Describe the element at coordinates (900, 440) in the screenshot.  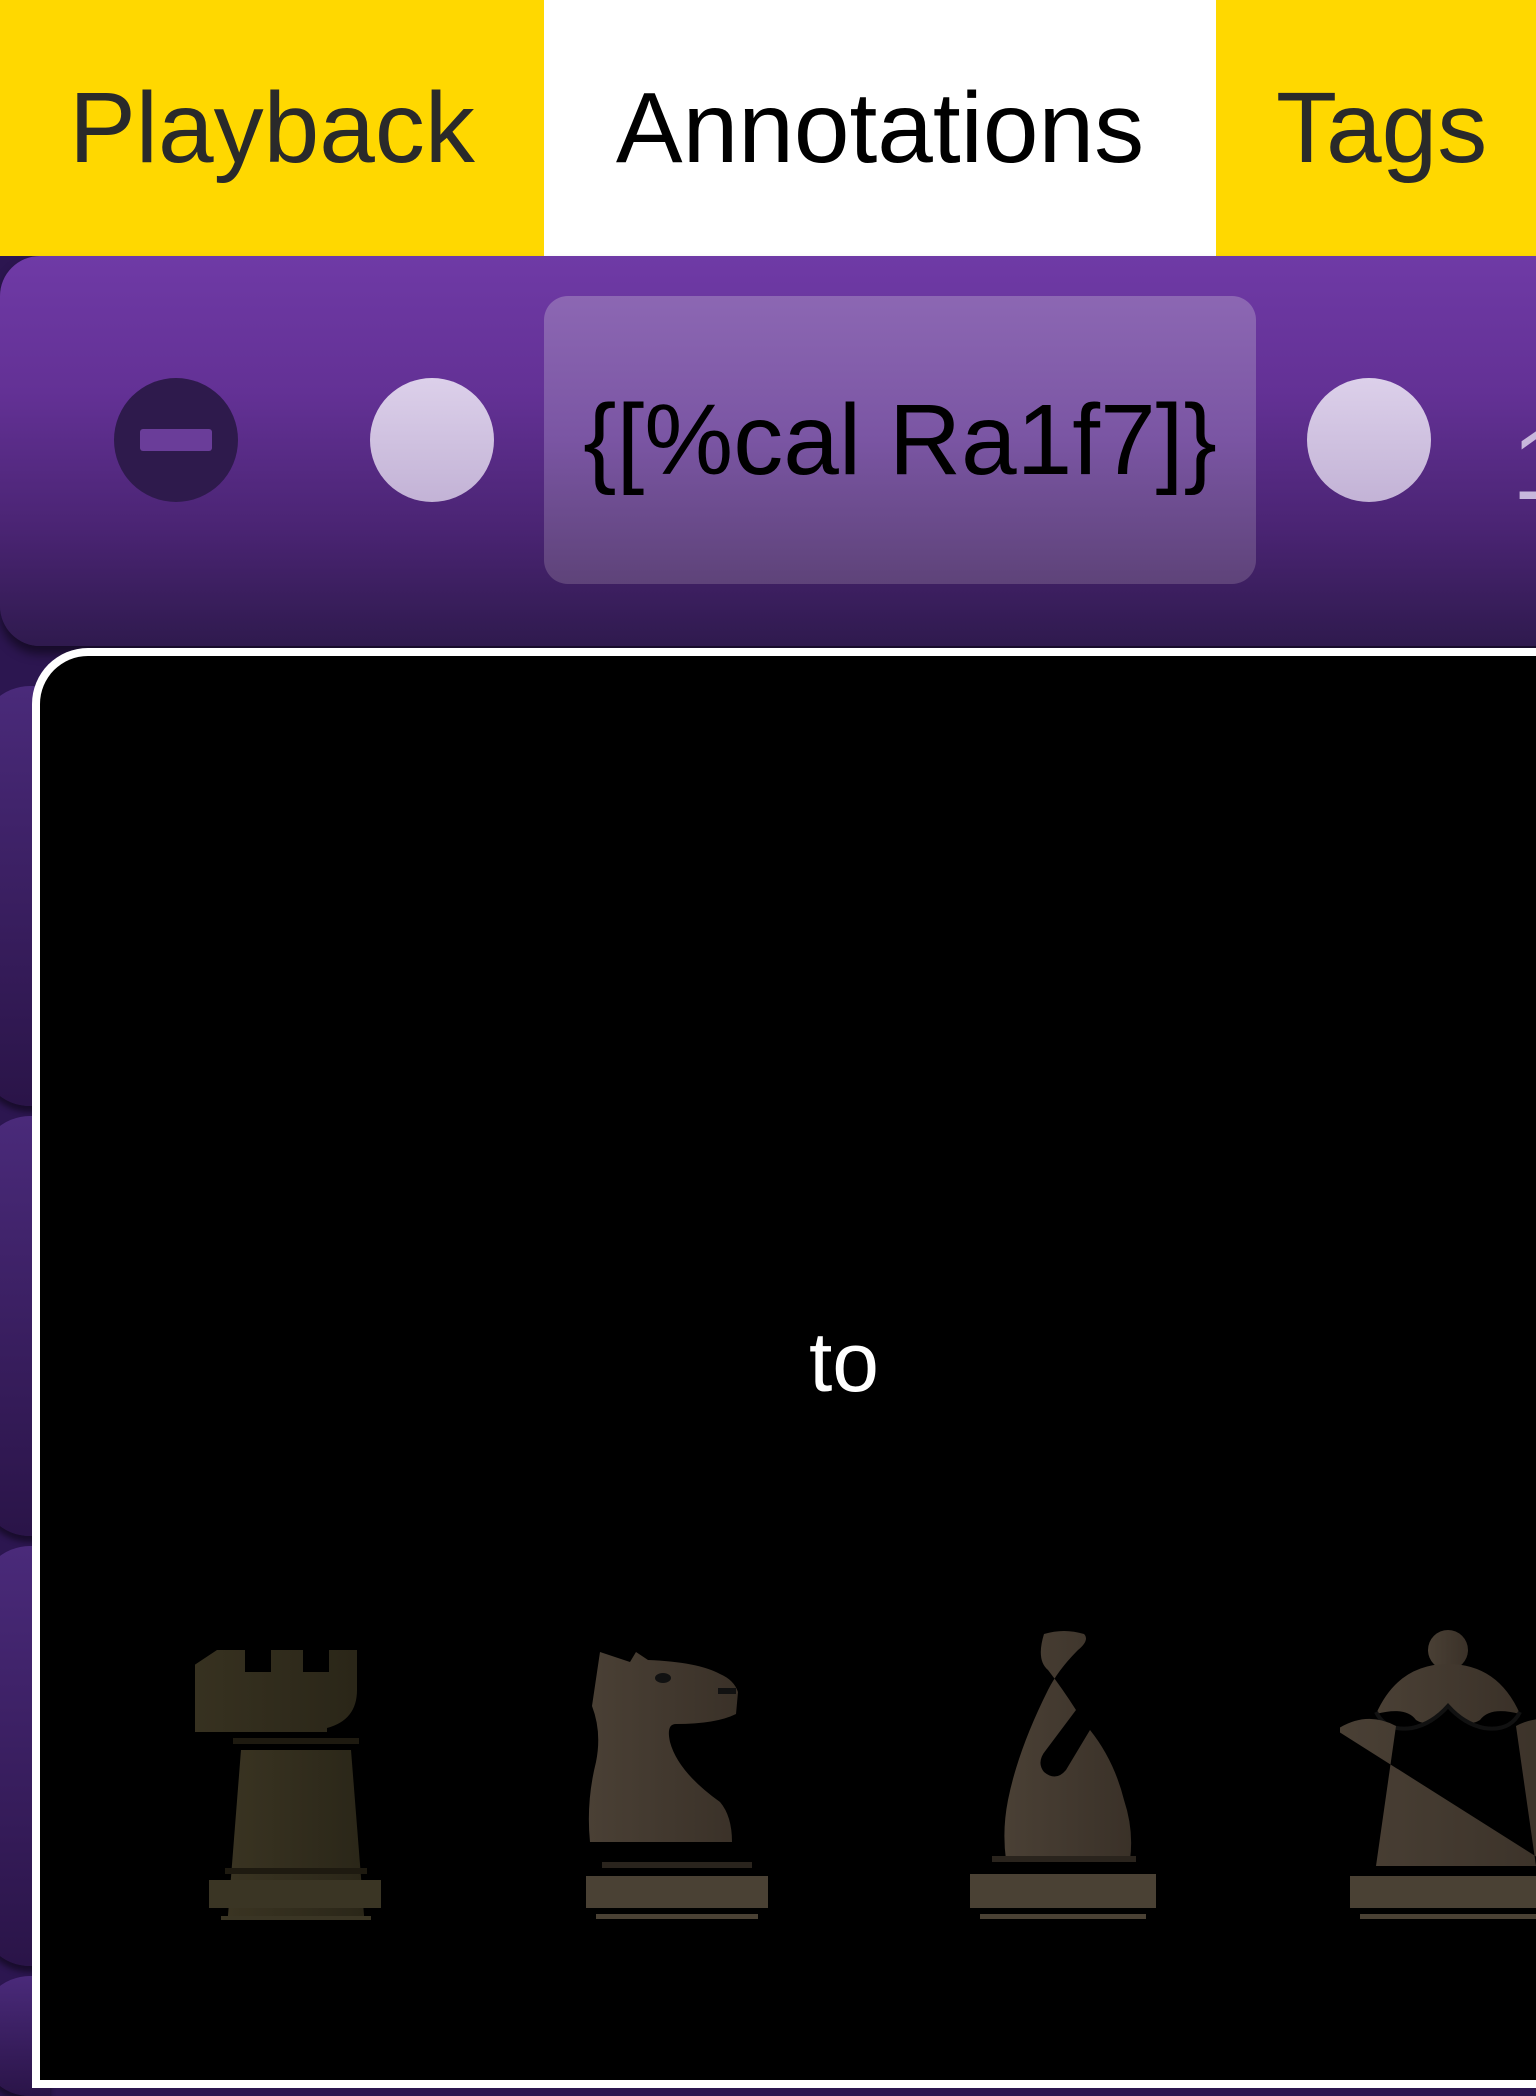
I see `annotation-text-field: {[%cal Ra1f7]}` at that location.